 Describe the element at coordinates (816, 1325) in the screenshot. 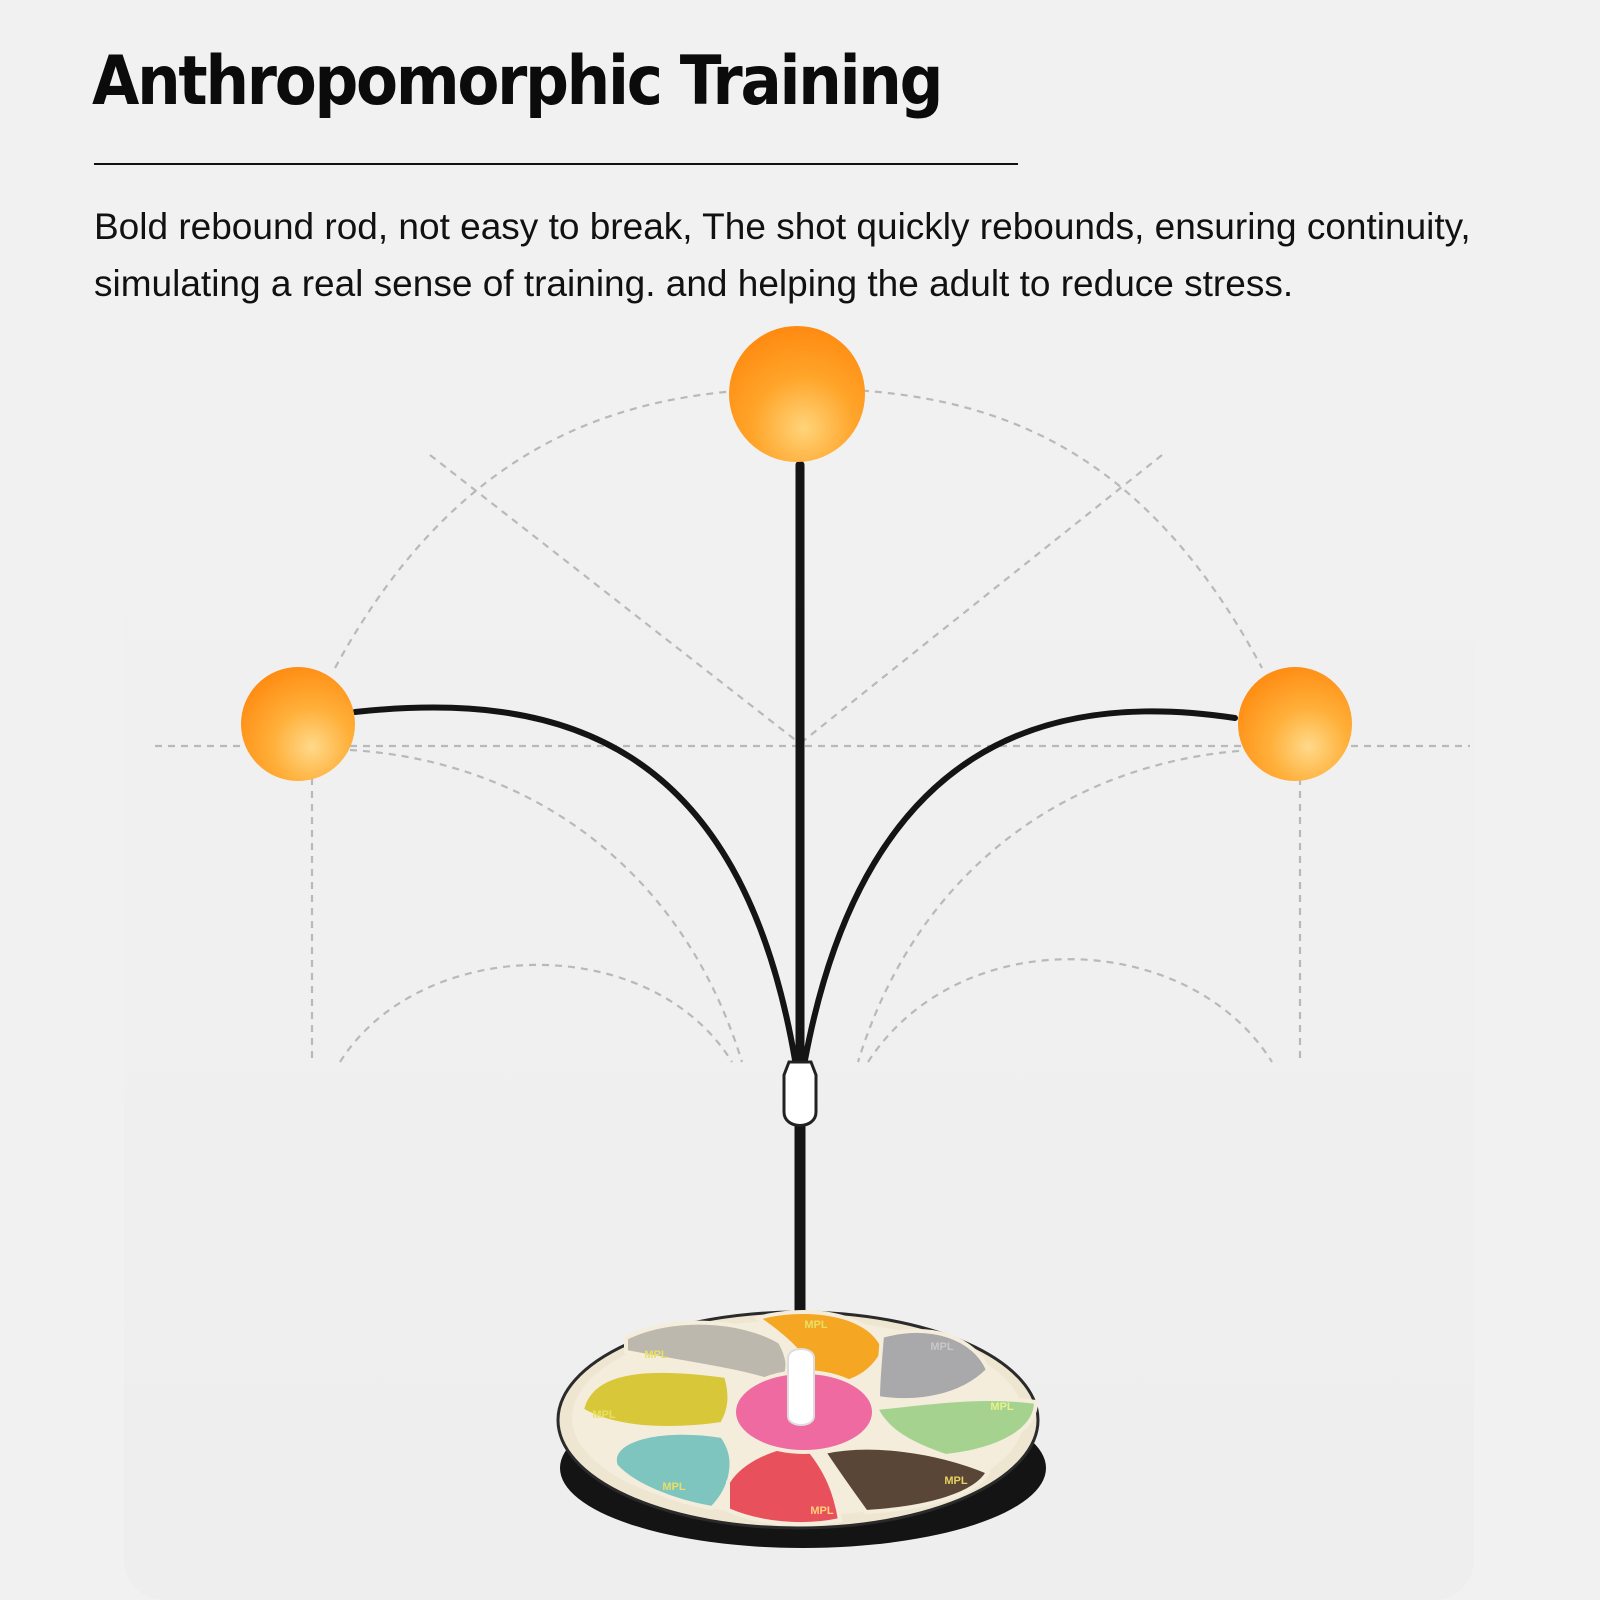

I see `segment-label-2: MPL` at that location.